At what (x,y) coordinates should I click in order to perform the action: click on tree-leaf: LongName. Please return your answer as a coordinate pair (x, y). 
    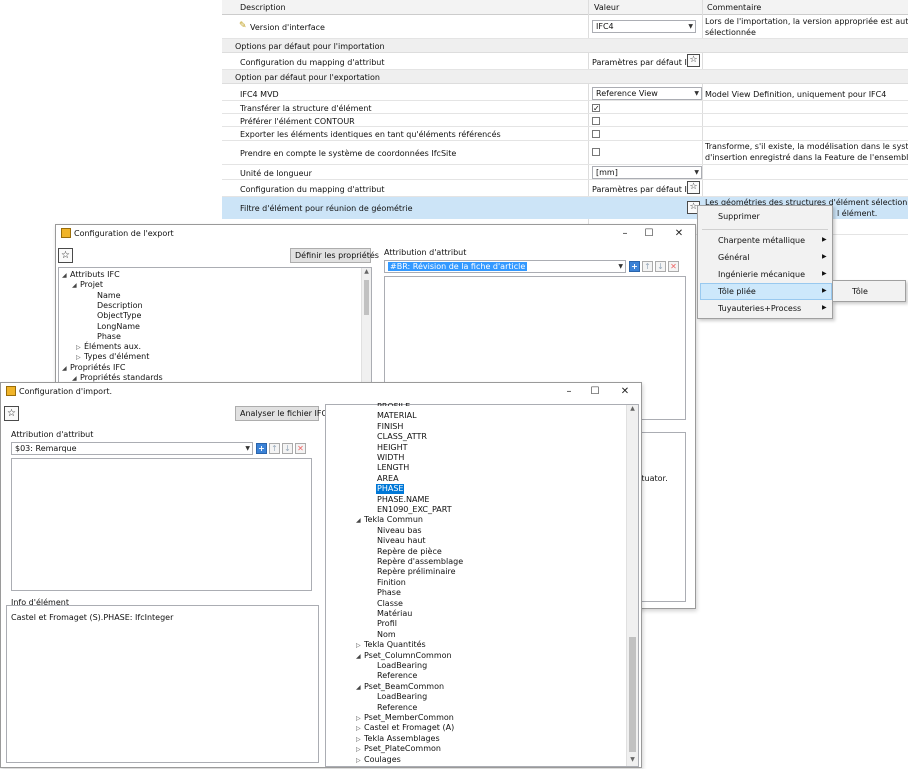
    Looking at the image, I should click on (118, 327).